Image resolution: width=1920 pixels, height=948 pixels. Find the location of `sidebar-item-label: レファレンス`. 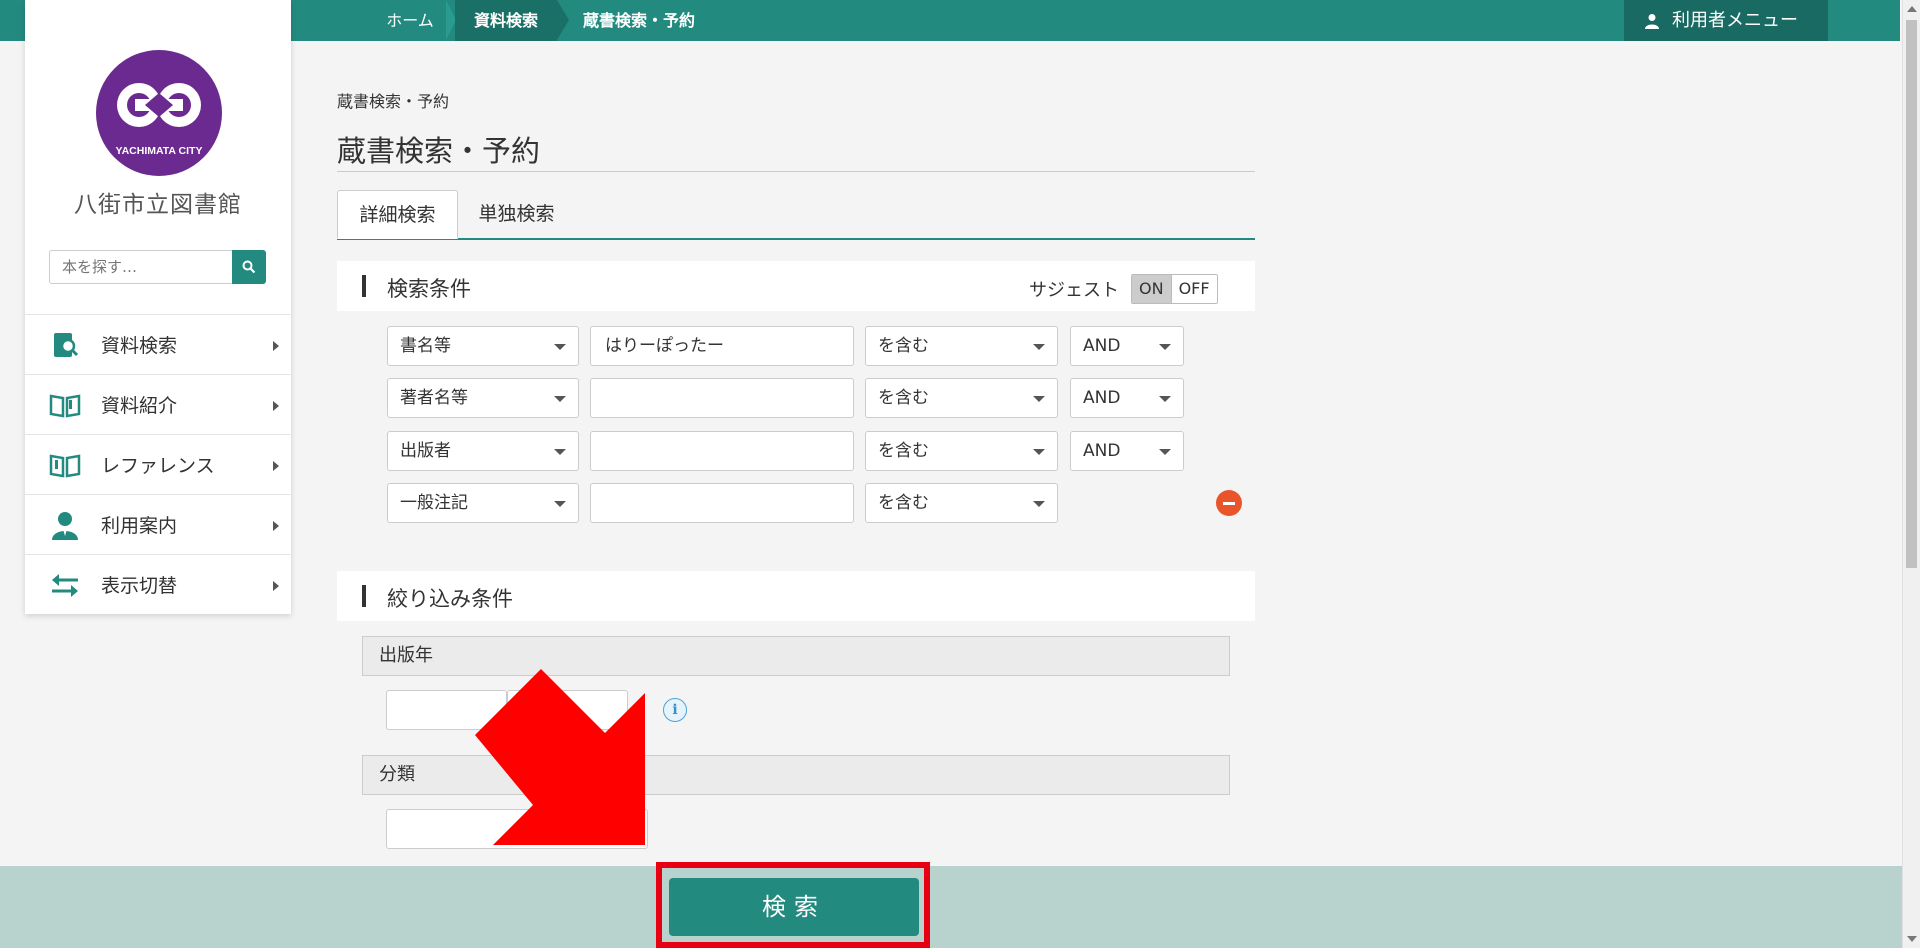

sidebar-item-label: レファレンス is located at coordinates (158, 466).